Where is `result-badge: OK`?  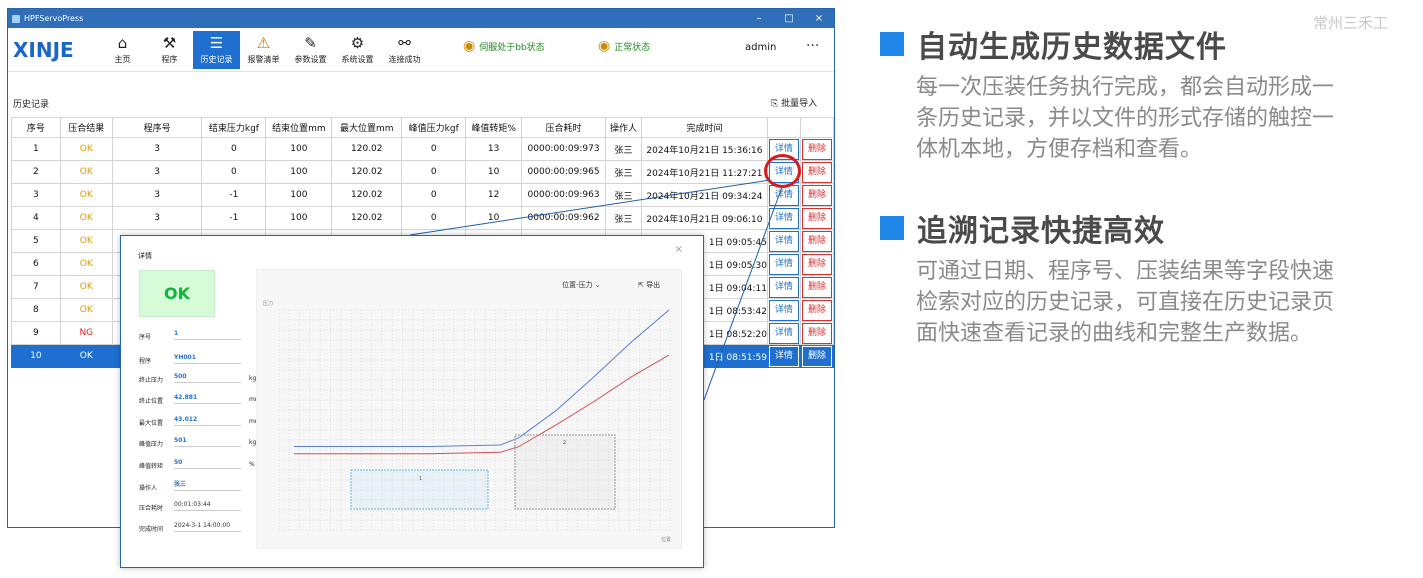 result-badge: OK is located at coordinates (177, 293).